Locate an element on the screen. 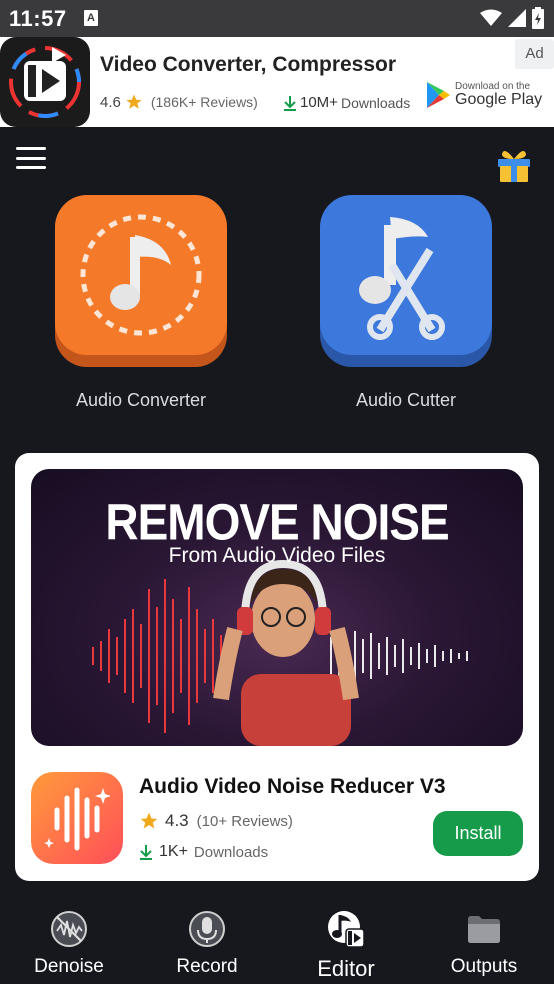  ad-reviews: (186K+ Reviews) is located at coordinates (204, 102).